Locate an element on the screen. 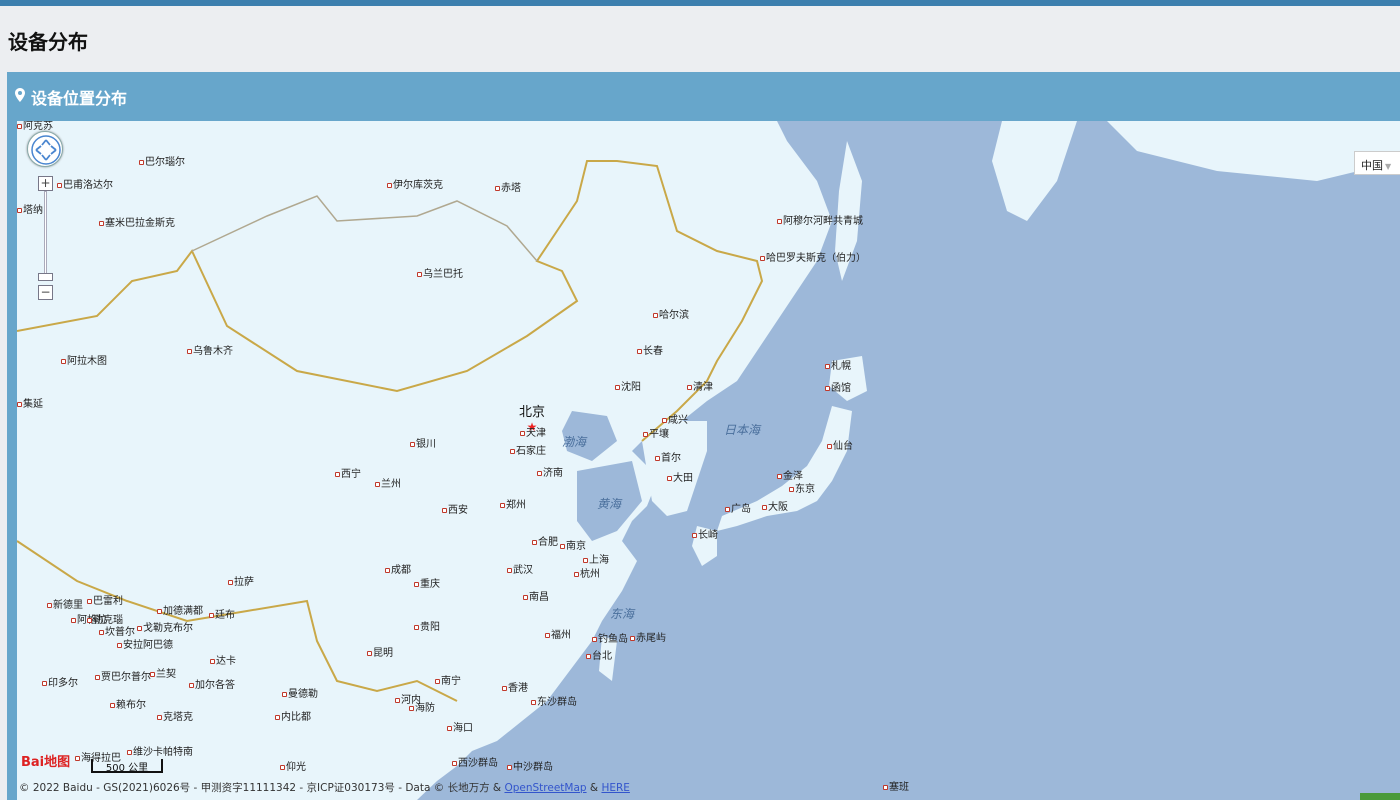  city-name: 札幌 is located at coordinates (841, 366).